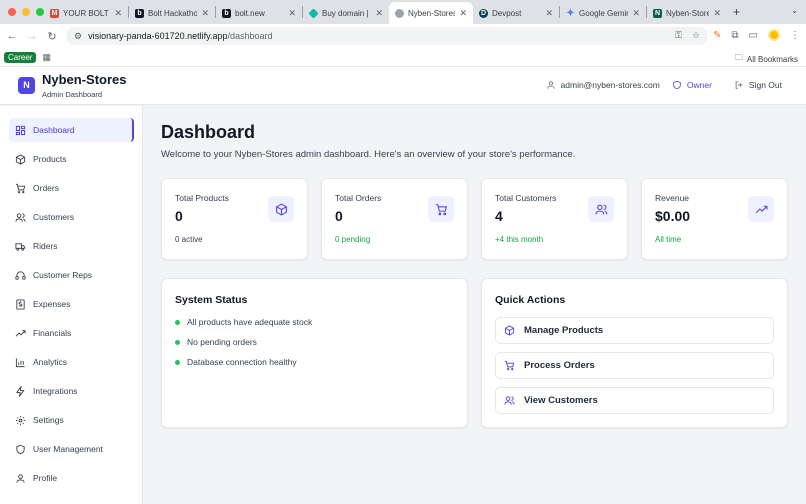 Image resolution: width=806 pixels, height=504 pixels. Describe the element at coordinates (394, 219) in the screenshot. I see `stat-card-total-orders: Total Orders 0 0 pending` at that location.